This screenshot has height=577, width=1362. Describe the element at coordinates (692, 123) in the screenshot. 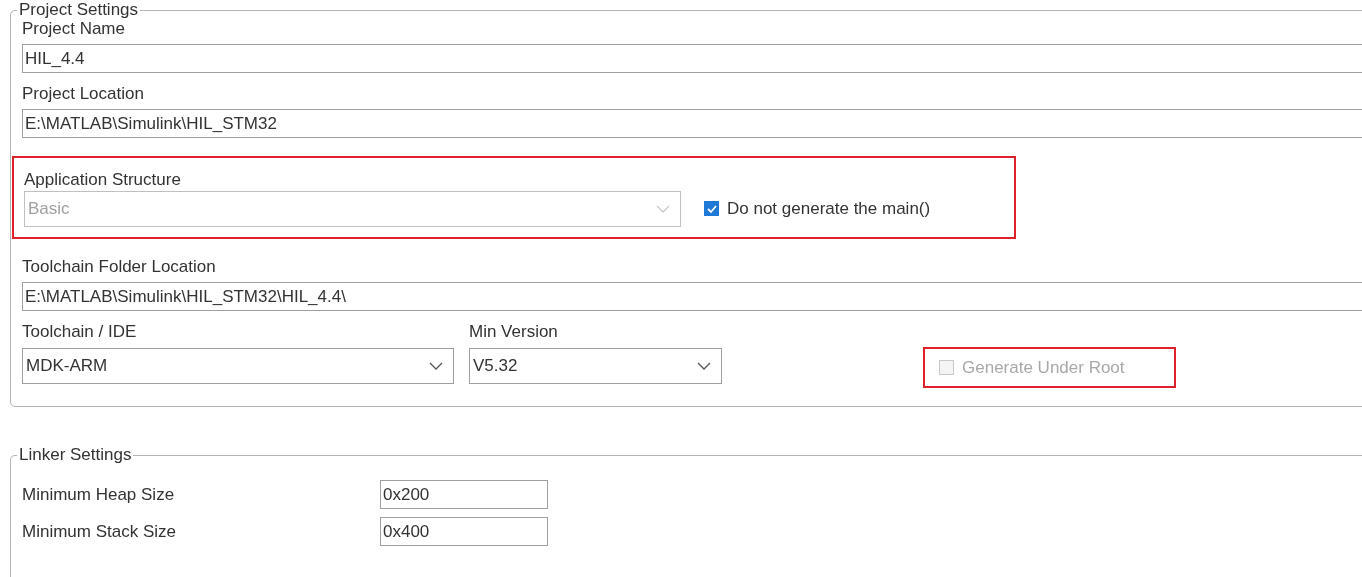

I see `project-location-field: E:\MATLAB\Simulink\HIL_STM32` at that location.